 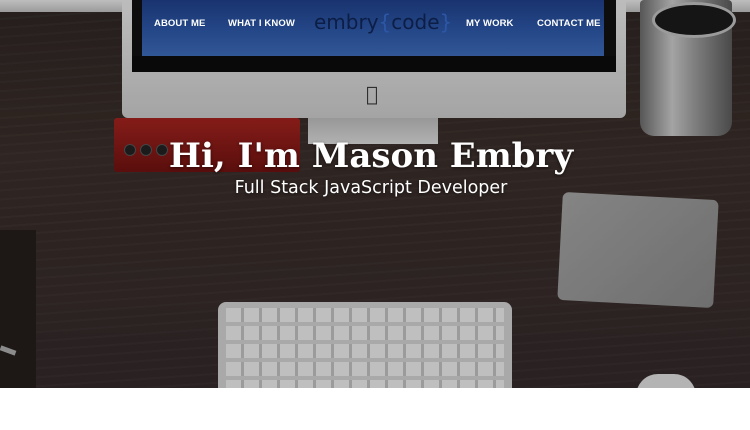 What do you see at coordinates (490, 23) in the screenshot?
I see `nav-my-work: MY WORK` at bounding box center [490, 23].